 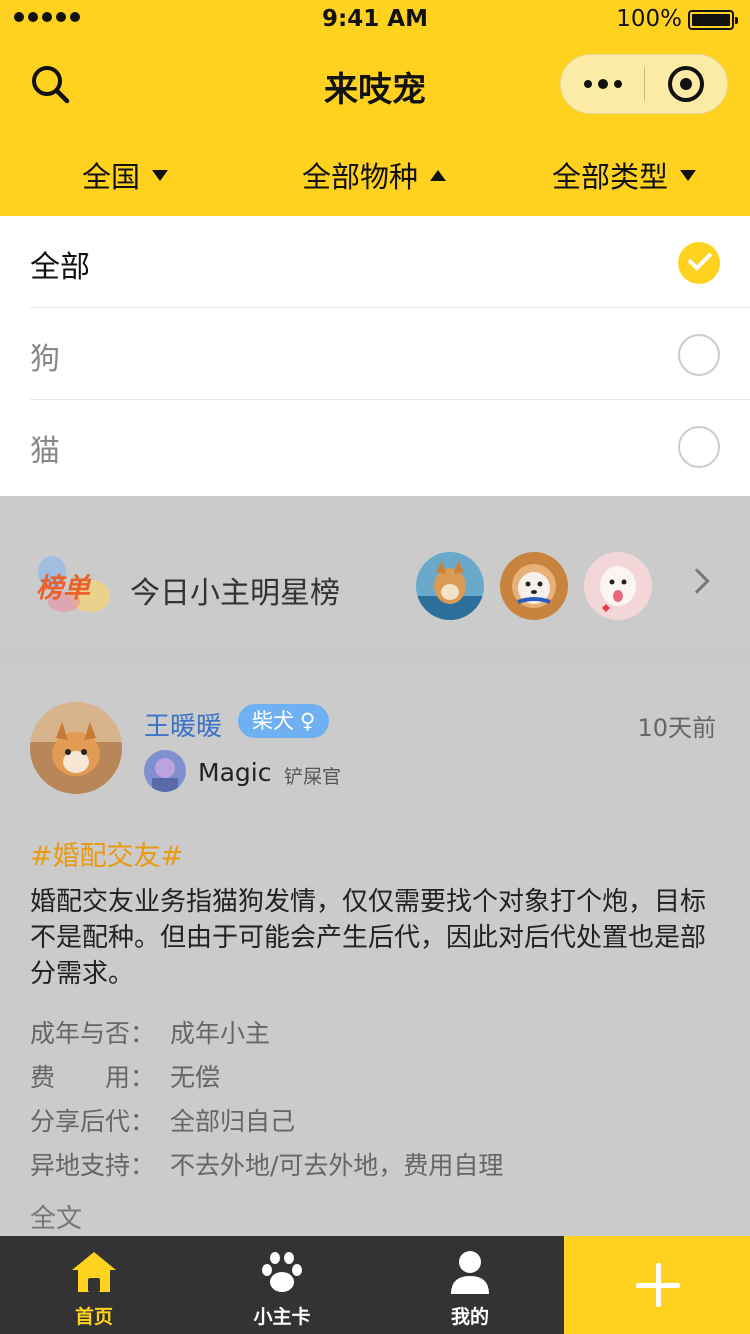 What do you see at coordinates (106, 853) in the screenshot?
I see `post-hashtag: #婚配交友#` at bounding box center [106, 853].